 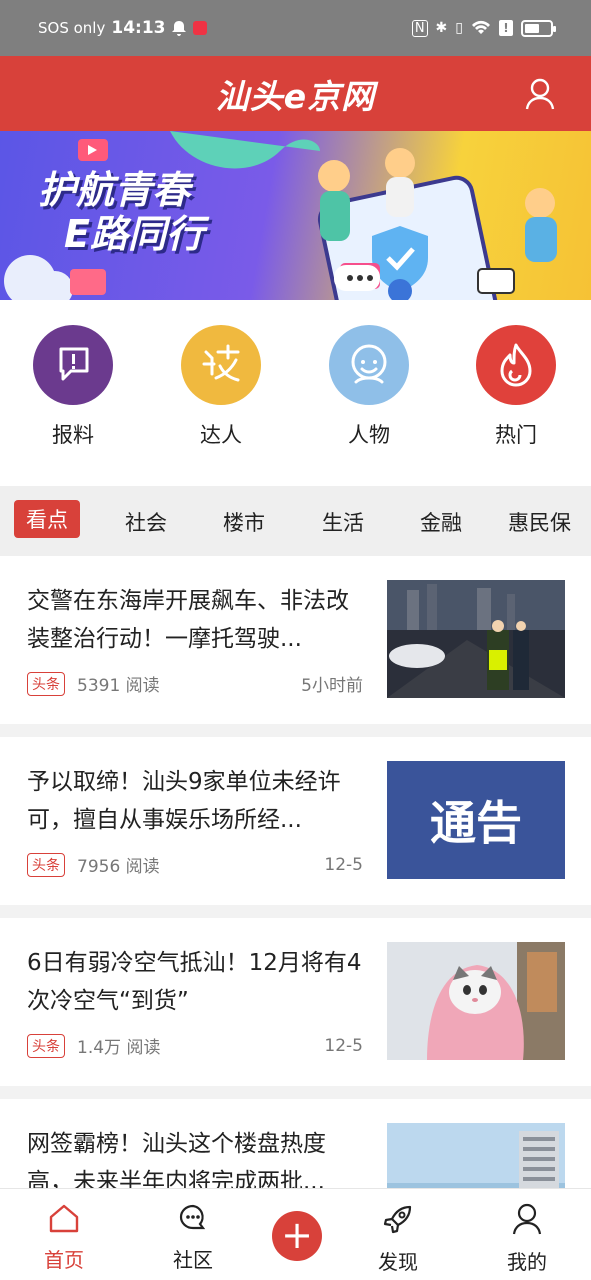 I want to click on banner-headline: 护航青春 E路同行, so click(x=121, y=212).